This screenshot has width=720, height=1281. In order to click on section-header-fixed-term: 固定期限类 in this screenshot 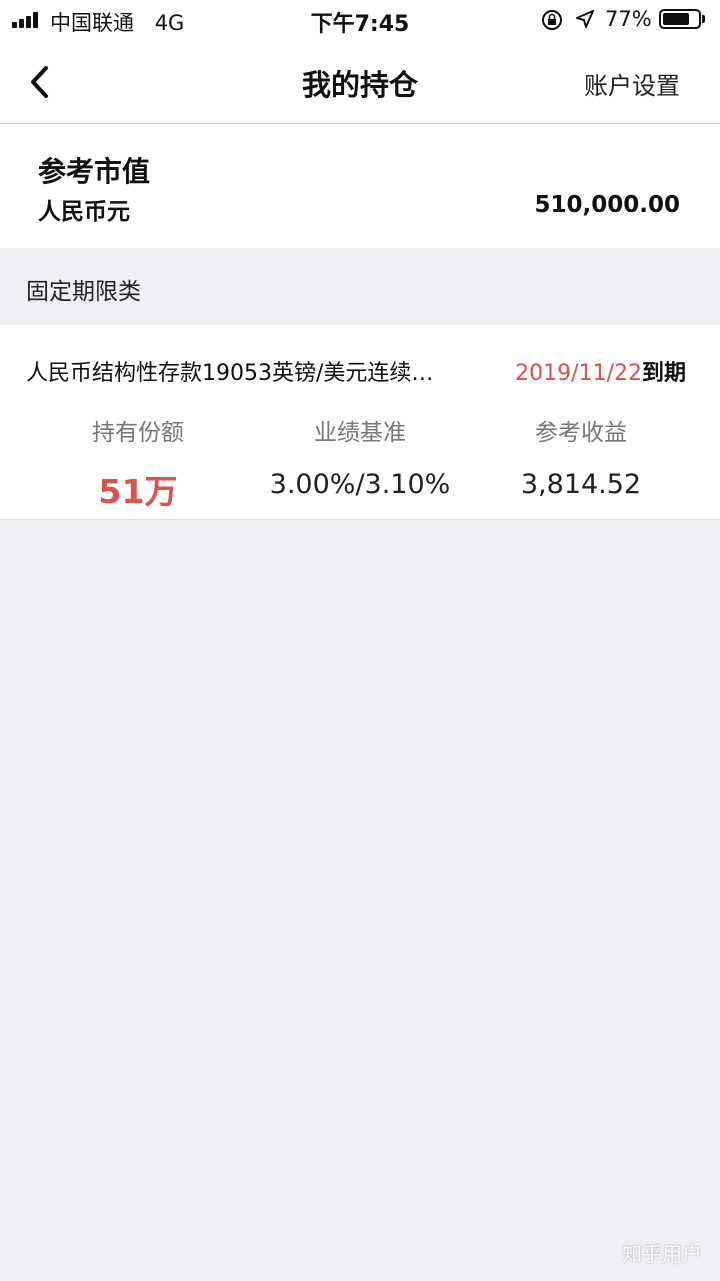, I will do `click(83, 292)`.